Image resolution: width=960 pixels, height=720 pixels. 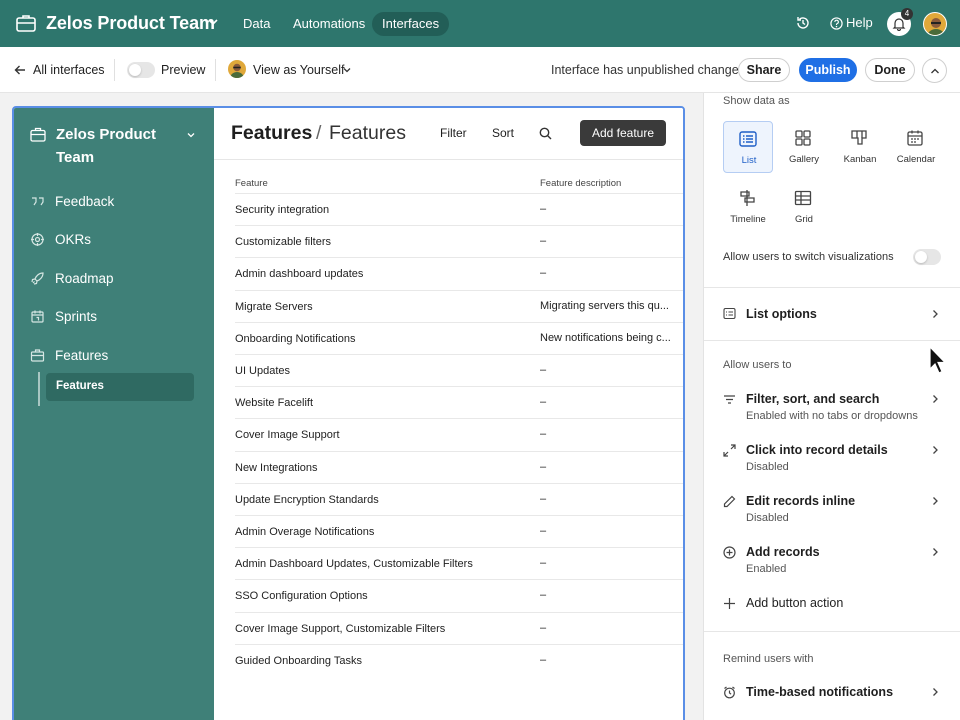 What do you see at coordinates (803, 198) in the screenshot?
I see `grid-icon` at bounding box center [803, 198].